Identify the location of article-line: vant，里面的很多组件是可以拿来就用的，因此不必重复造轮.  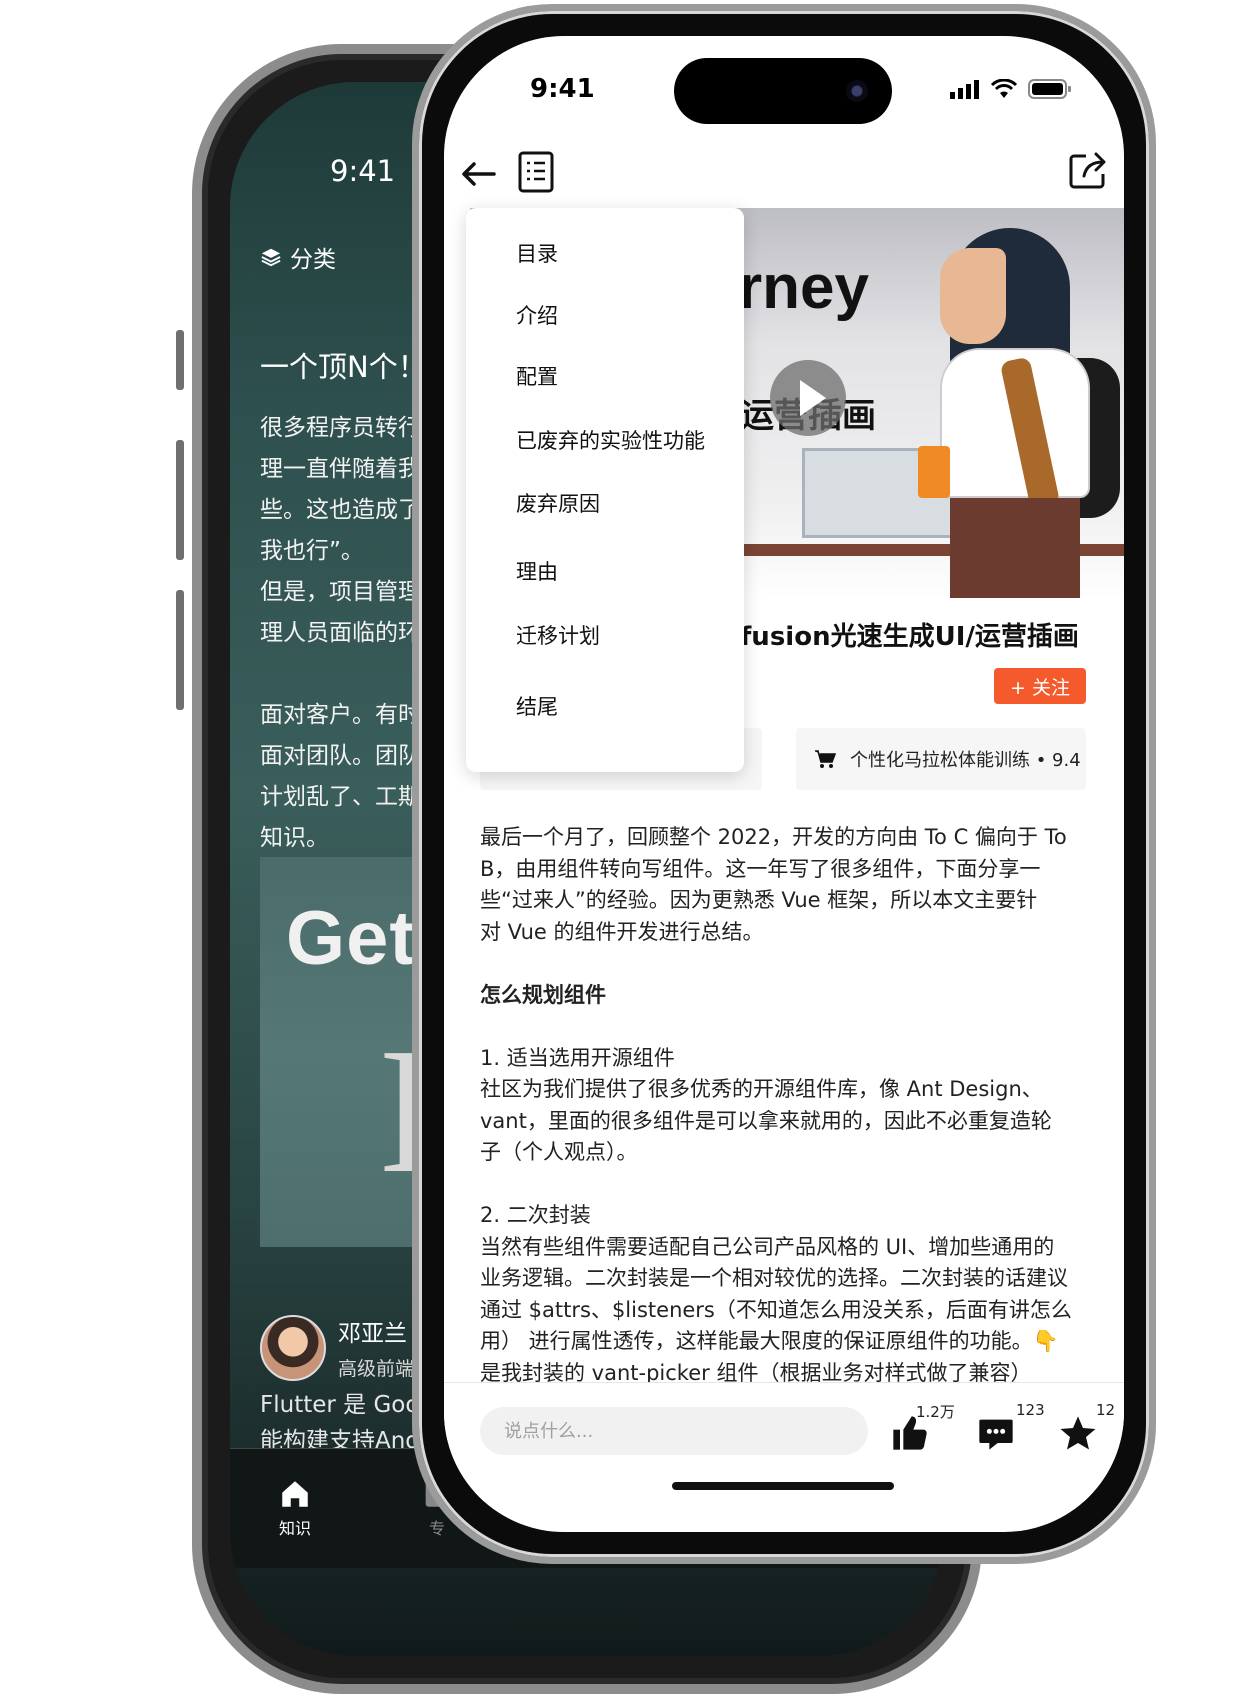
(766, 1120).